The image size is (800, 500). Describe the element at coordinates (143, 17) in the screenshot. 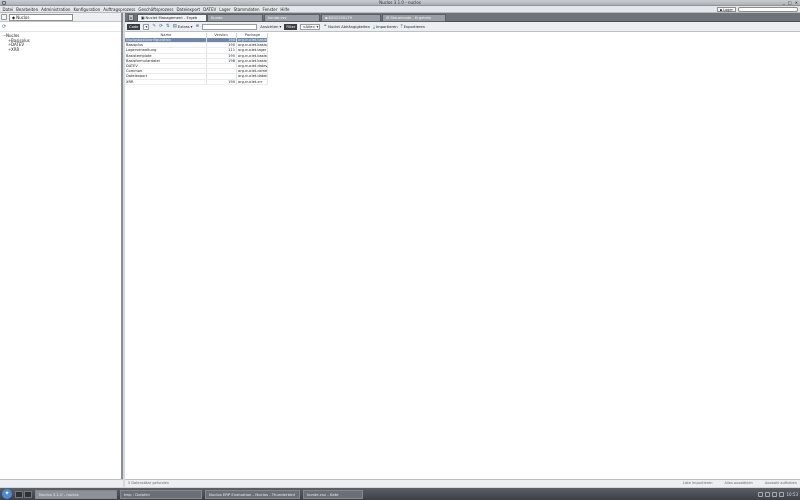

I see `tab-icon: ▣` at that location.